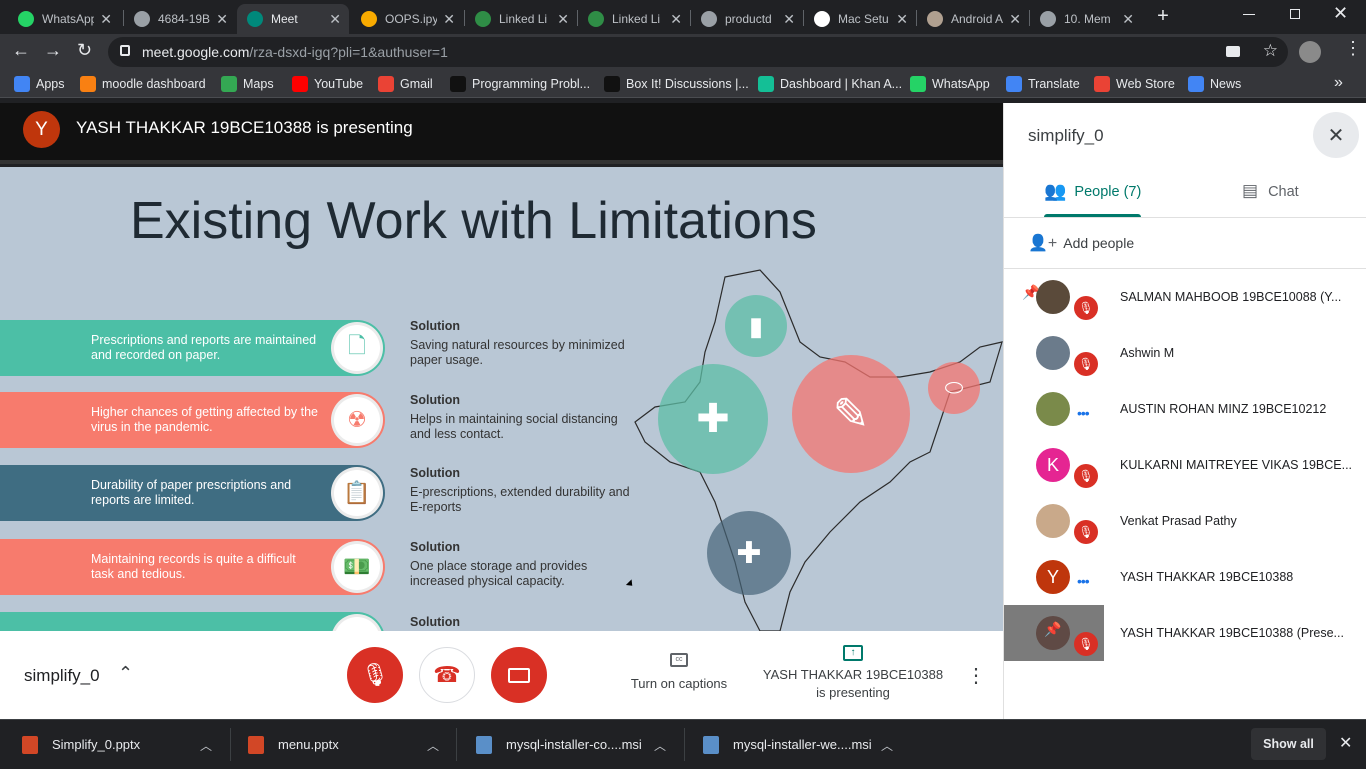  Describe the element at coordinates (1185, 521) in the screenshot. I see `participant-row: 🎙 Venkat Prasad Pathy` at that location.